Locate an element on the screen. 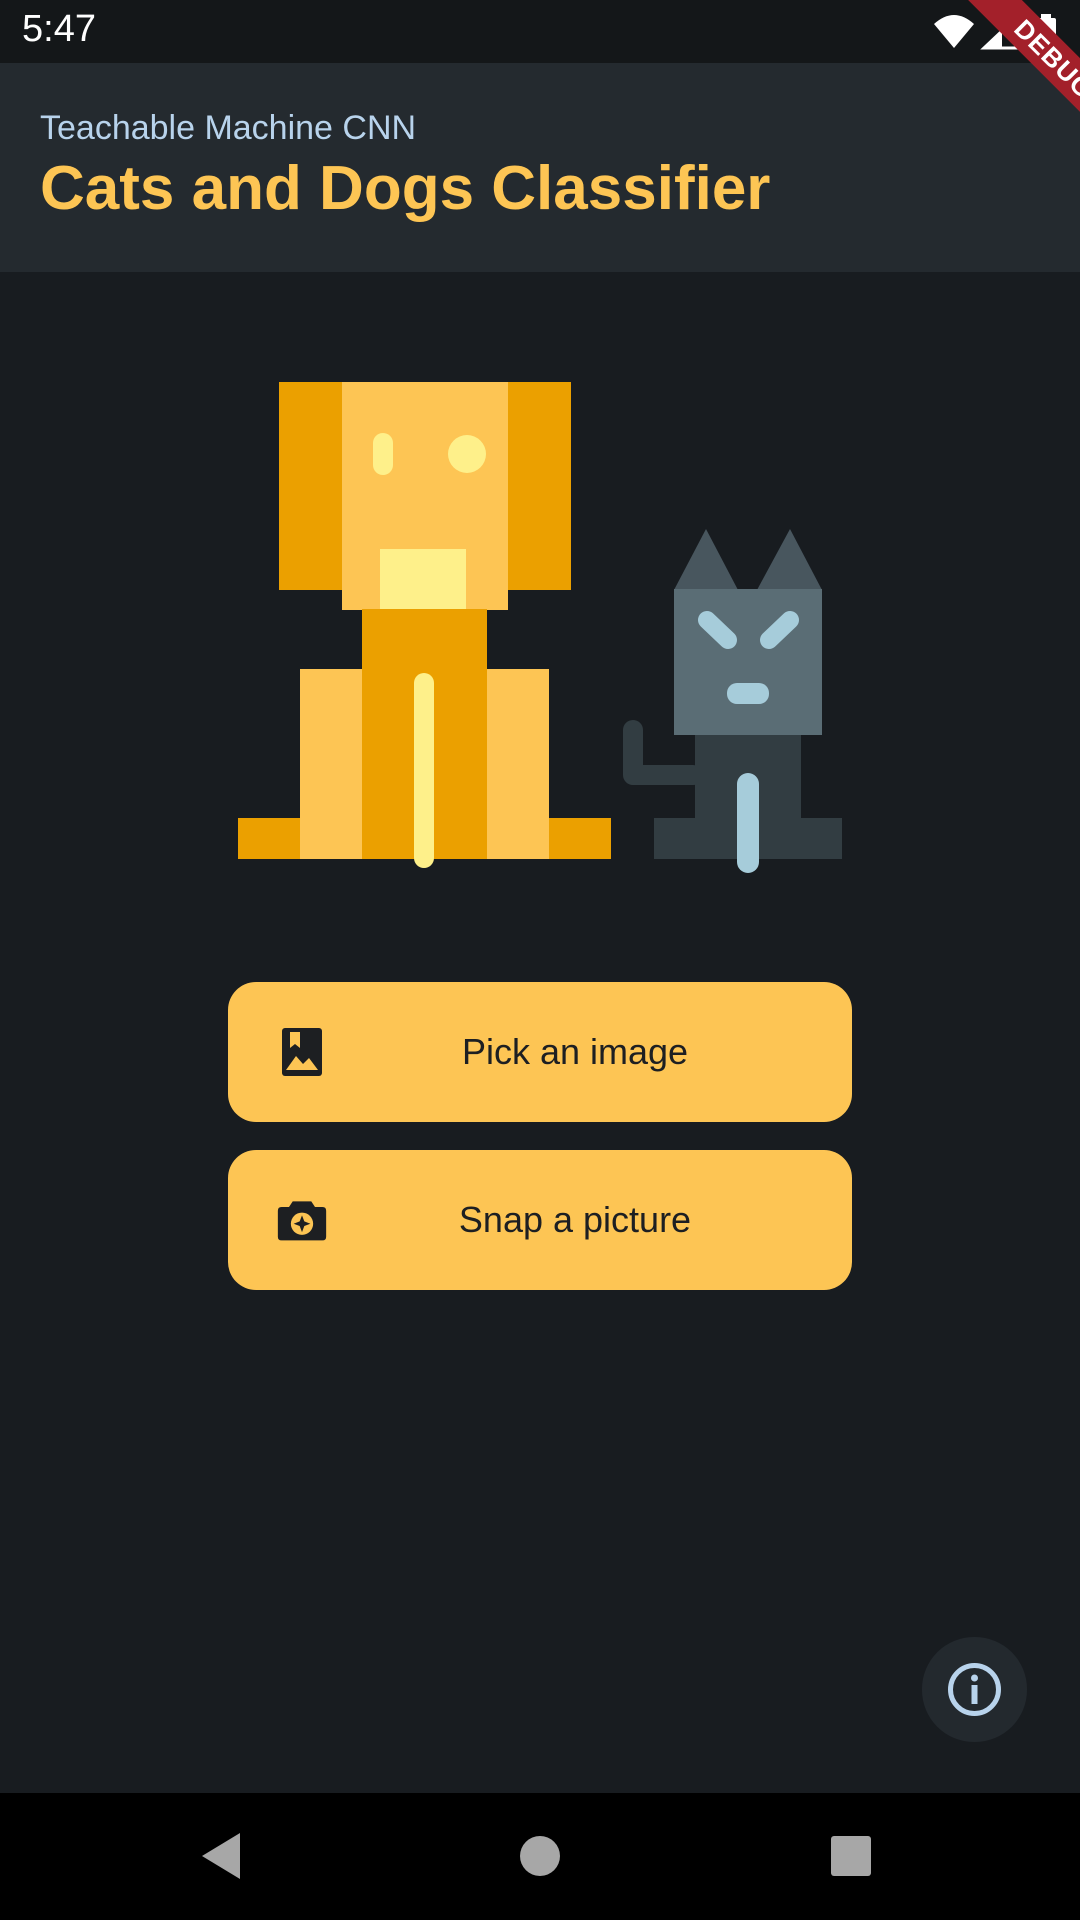 The width and height of the screenshot is (1080, 1920). status-icons is located at coordinates (995, 31).